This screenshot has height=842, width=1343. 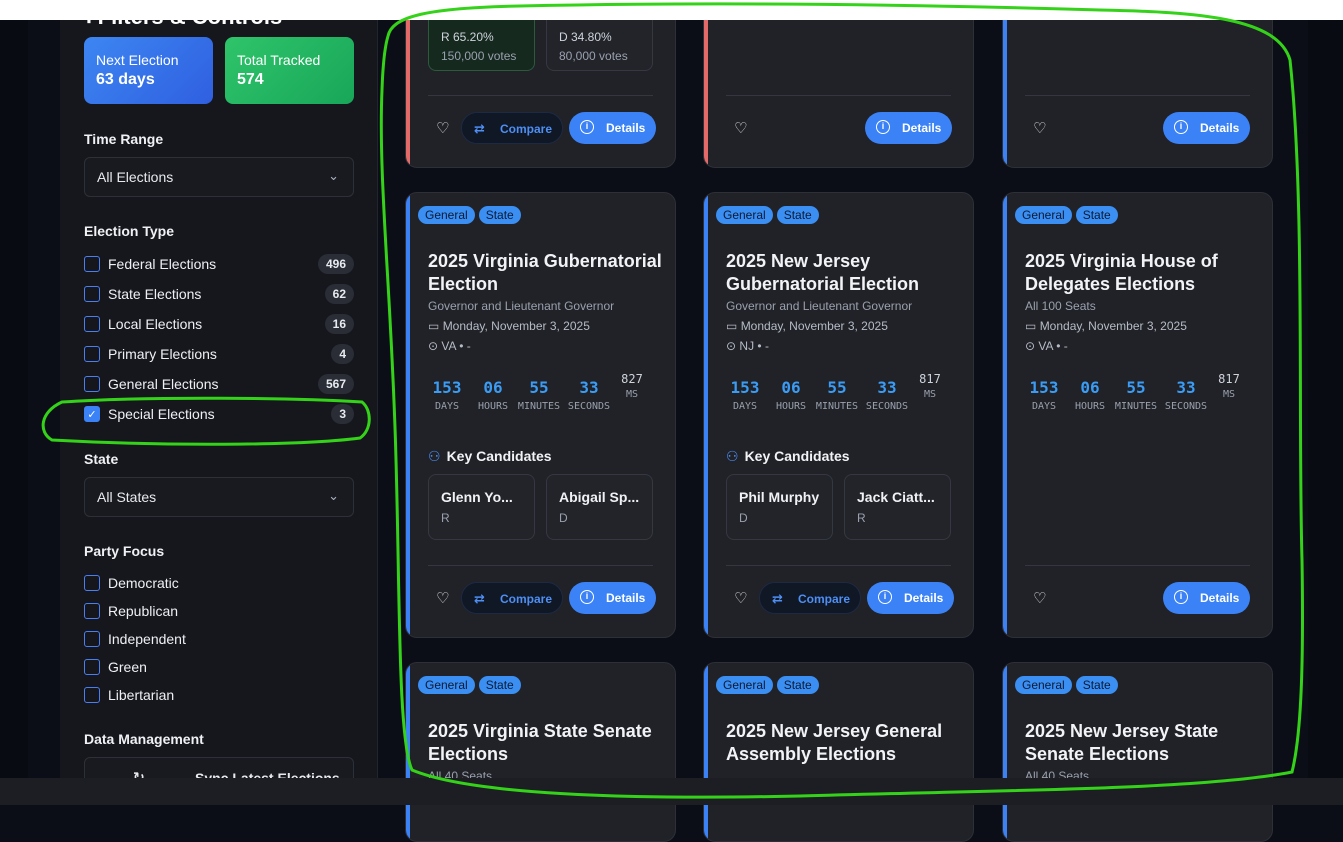 I want to click on checkbox-label: Federal Elections, so click(x=162, y=264).